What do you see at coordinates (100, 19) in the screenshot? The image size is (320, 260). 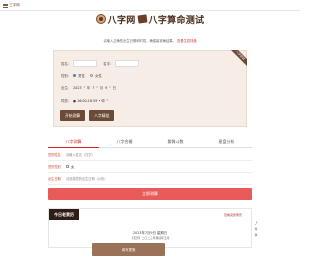 I see `bagua-logo-icon` at bounding box center [100, 19].